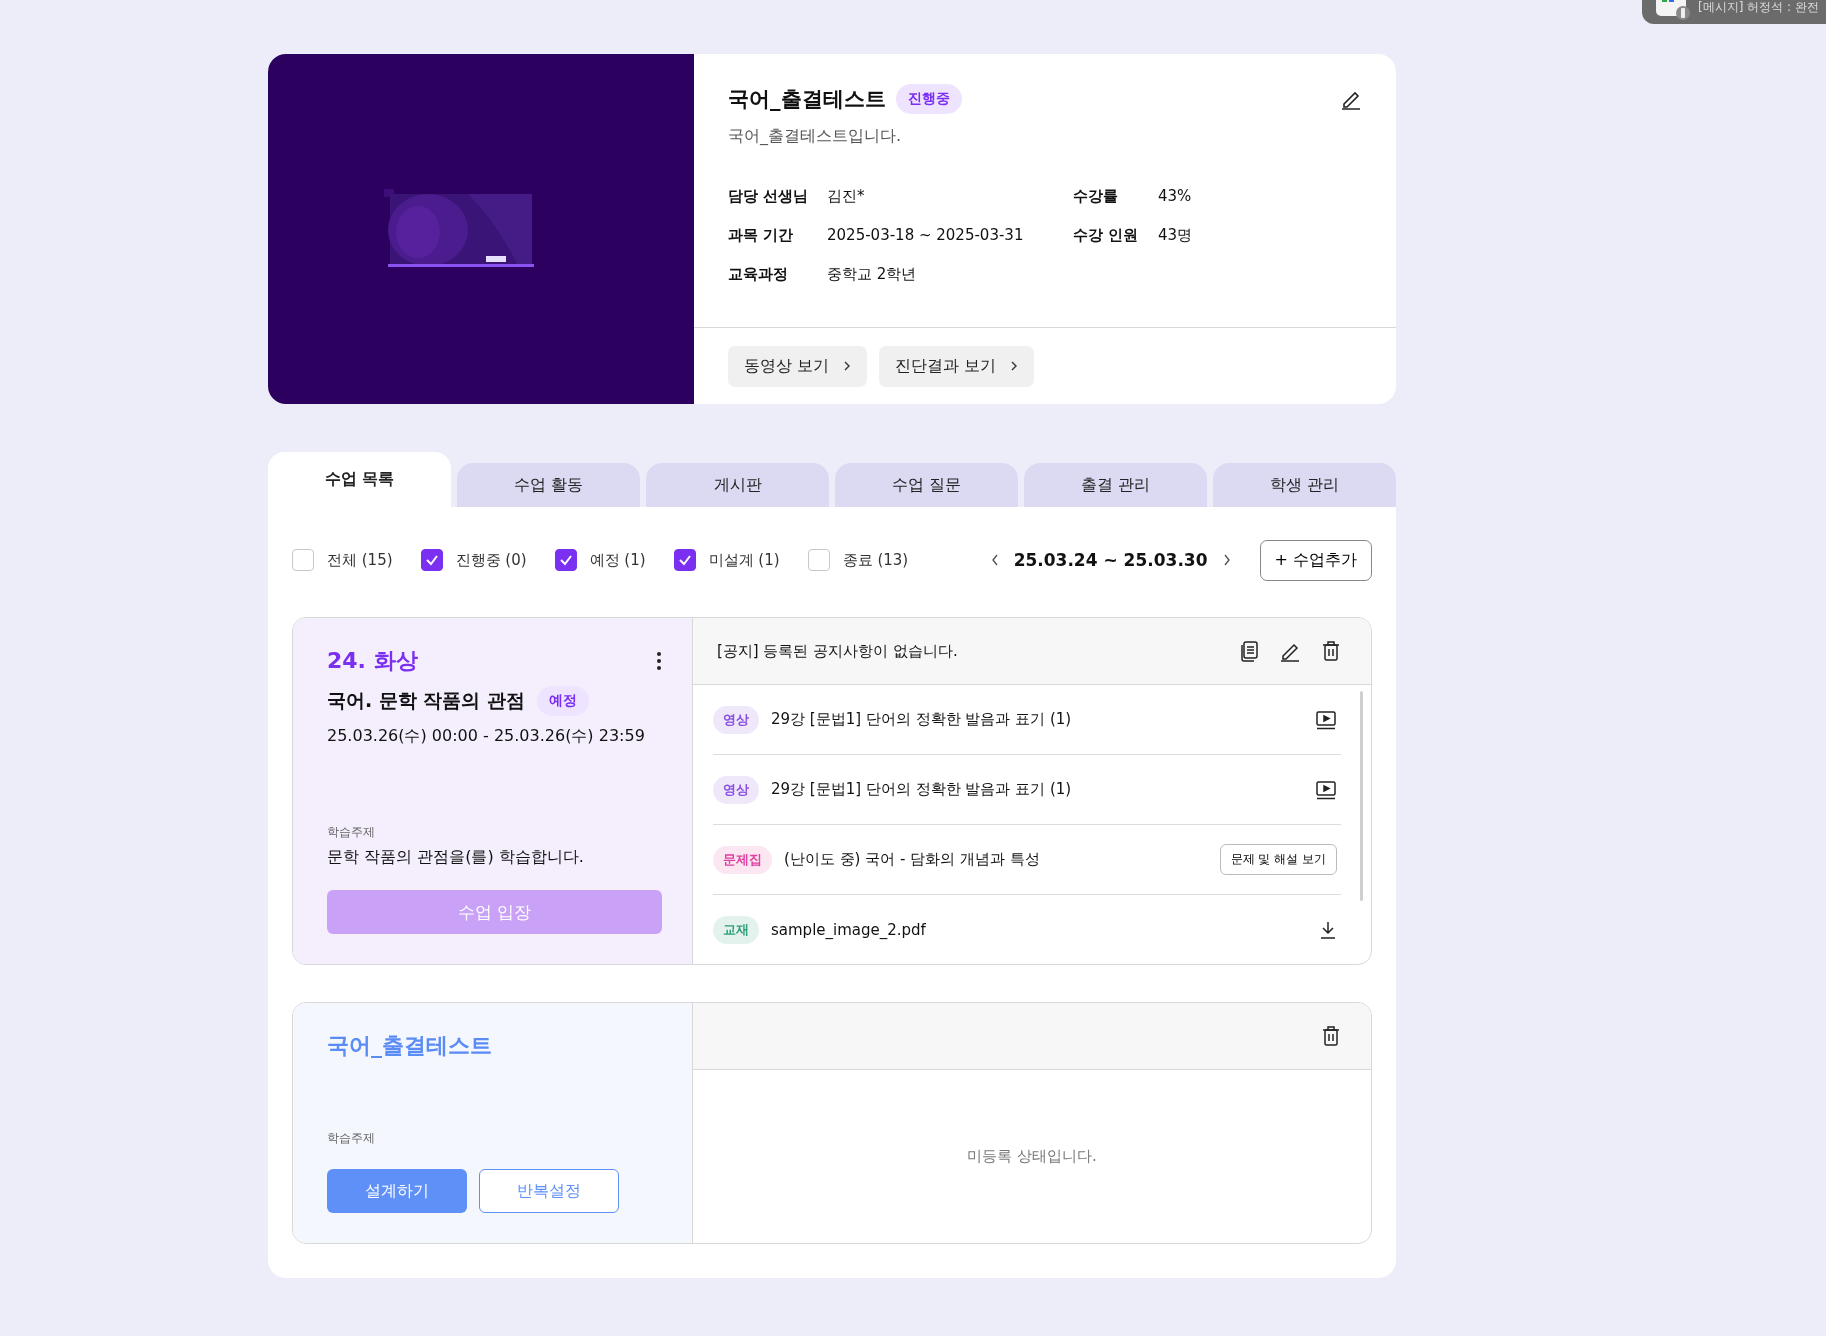 Image resolution: width=1826 pixels, height=1336 pixels. Describe the element at coordinates (846, 196) in the screenshot. I see `info-value: 김진*` at that location.